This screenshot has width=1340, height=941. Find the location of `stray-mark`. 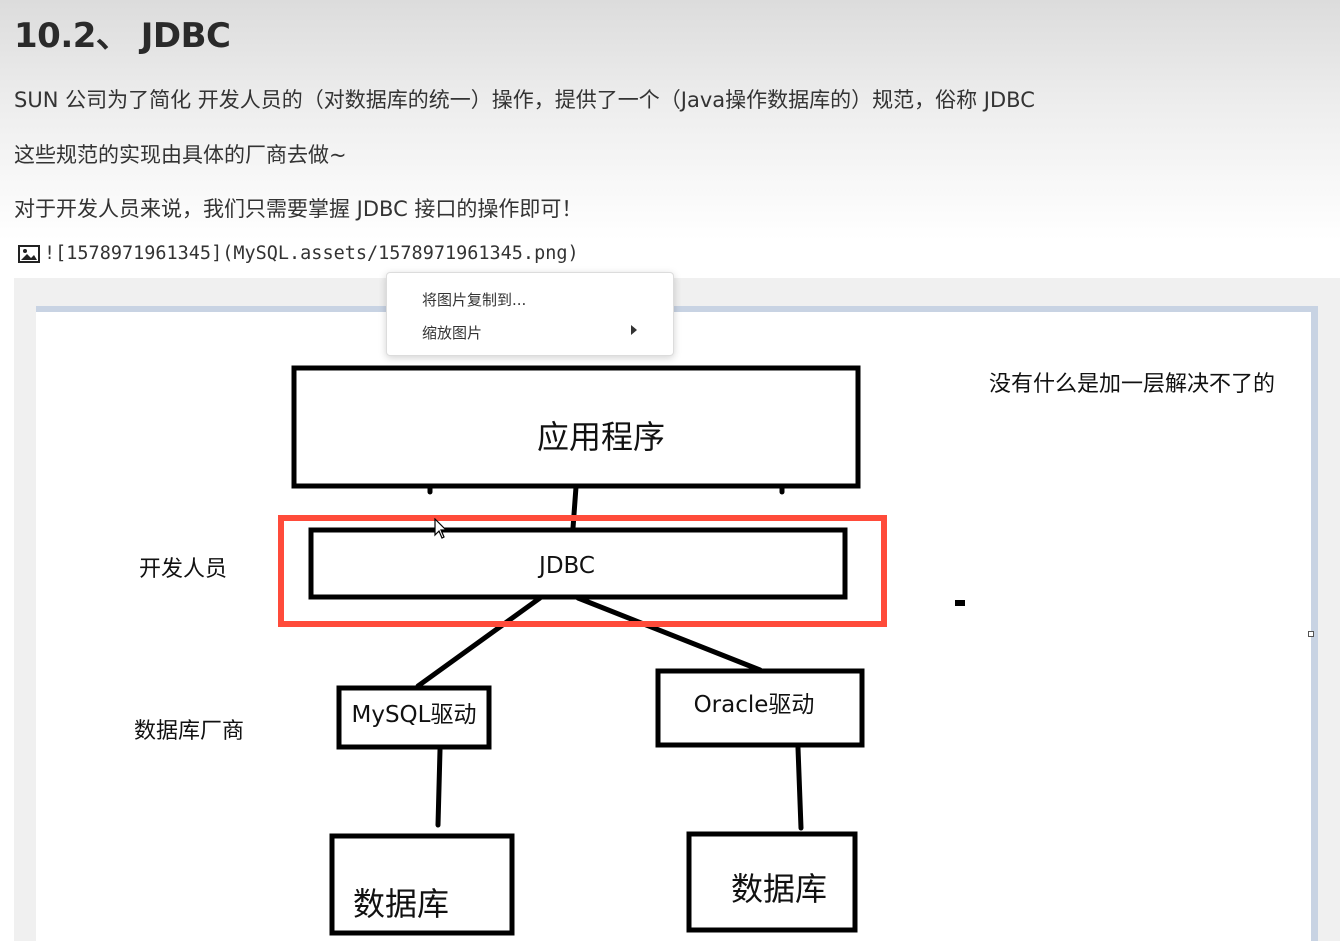

stray-mark is located at coordinates (960, 603).